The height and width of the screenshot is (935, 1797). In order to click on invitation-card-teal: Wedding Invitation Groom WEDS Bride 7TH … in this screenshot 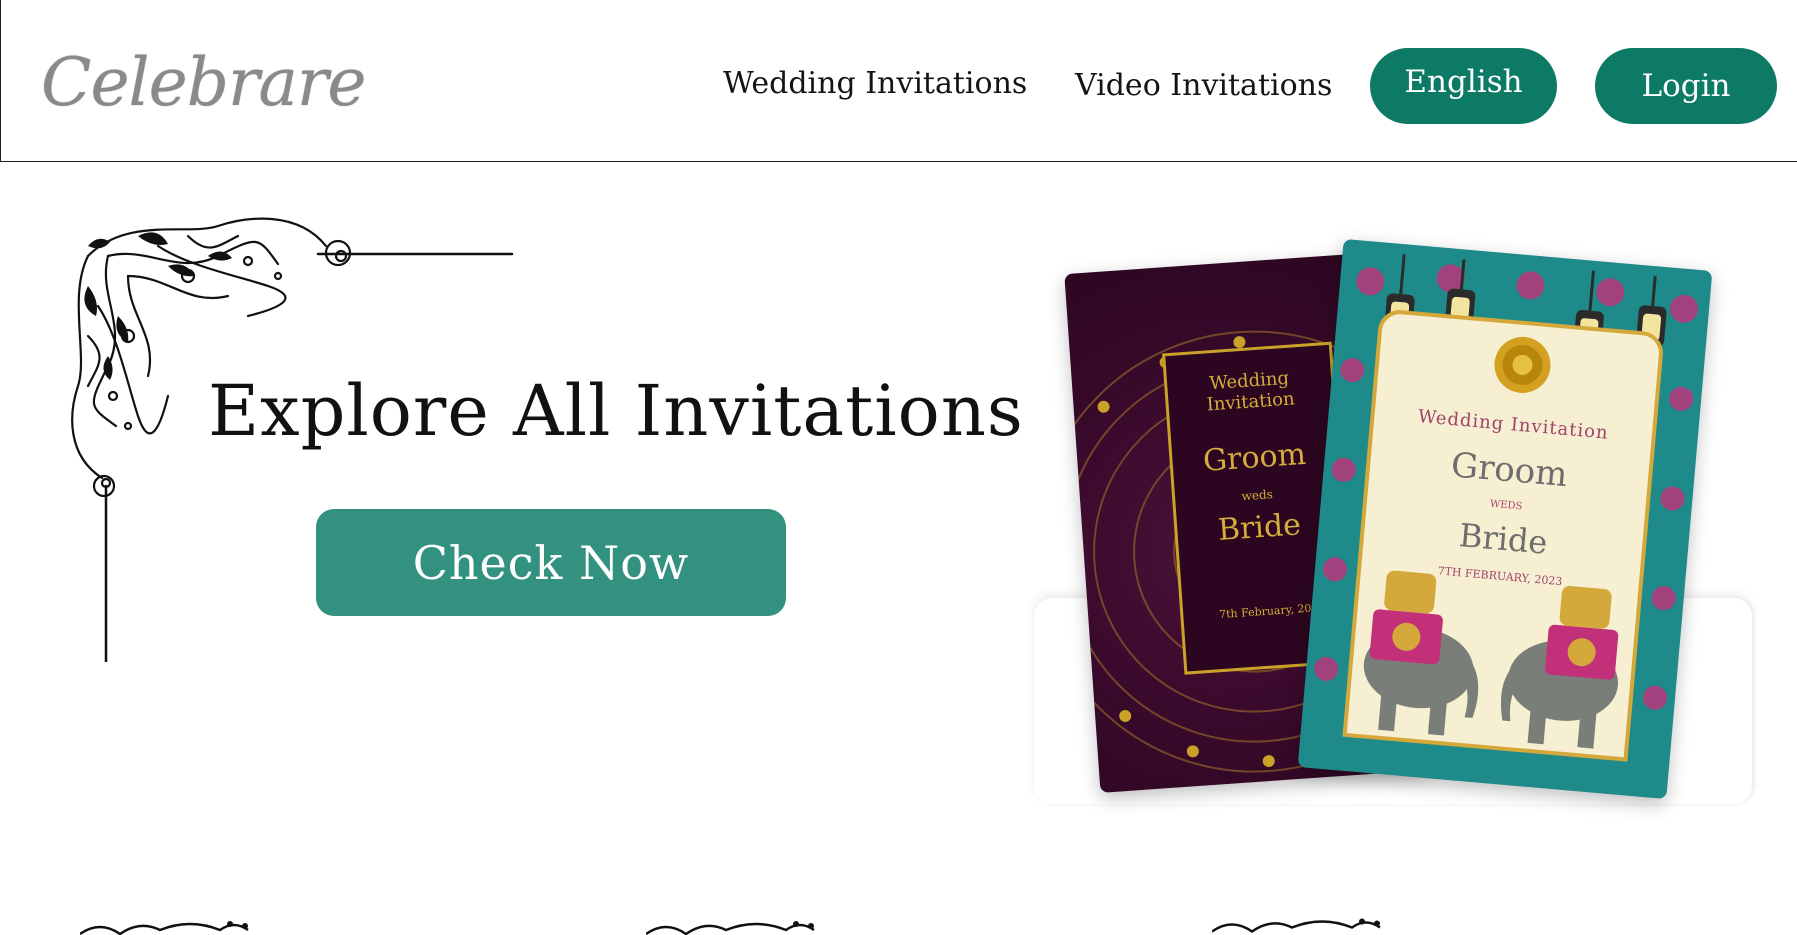, I will do `click(1505, 519)`.